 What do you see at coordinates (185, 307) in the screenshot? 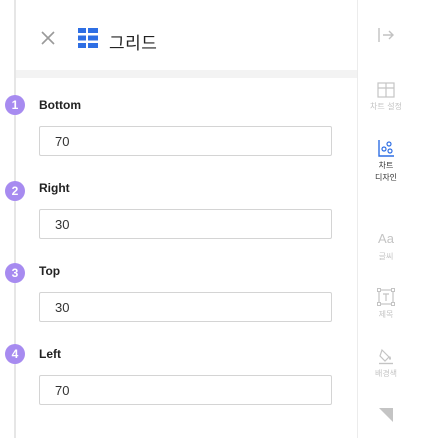
I see `top-input` at bounding box center [185, 307].